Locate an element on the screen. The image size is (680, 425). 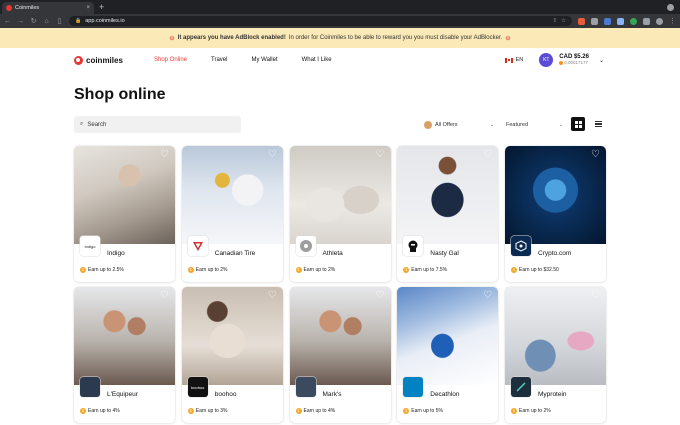
nav-travel: Travel is located at coordinates (219, 60).